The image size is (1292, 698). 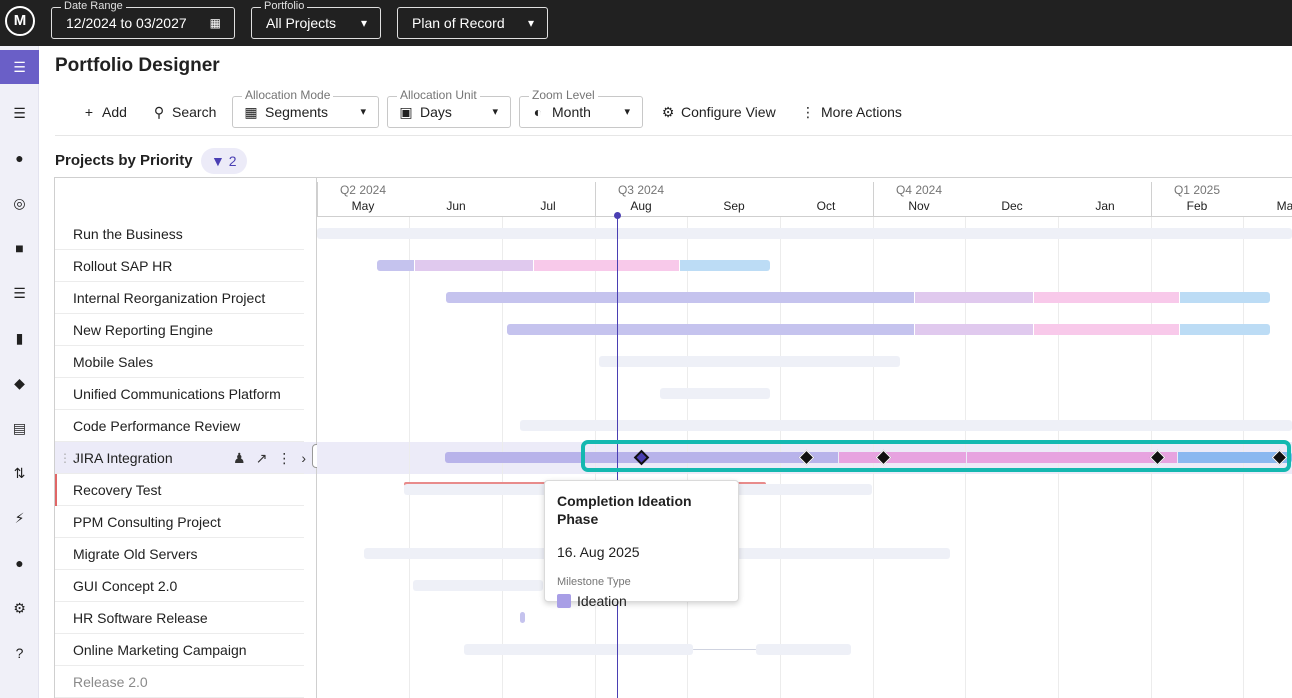 What do you see at coordinates (177, 394) in the screenshot?
I see `project-name: Unified Communications Platform` at bounding box center [177, 394].